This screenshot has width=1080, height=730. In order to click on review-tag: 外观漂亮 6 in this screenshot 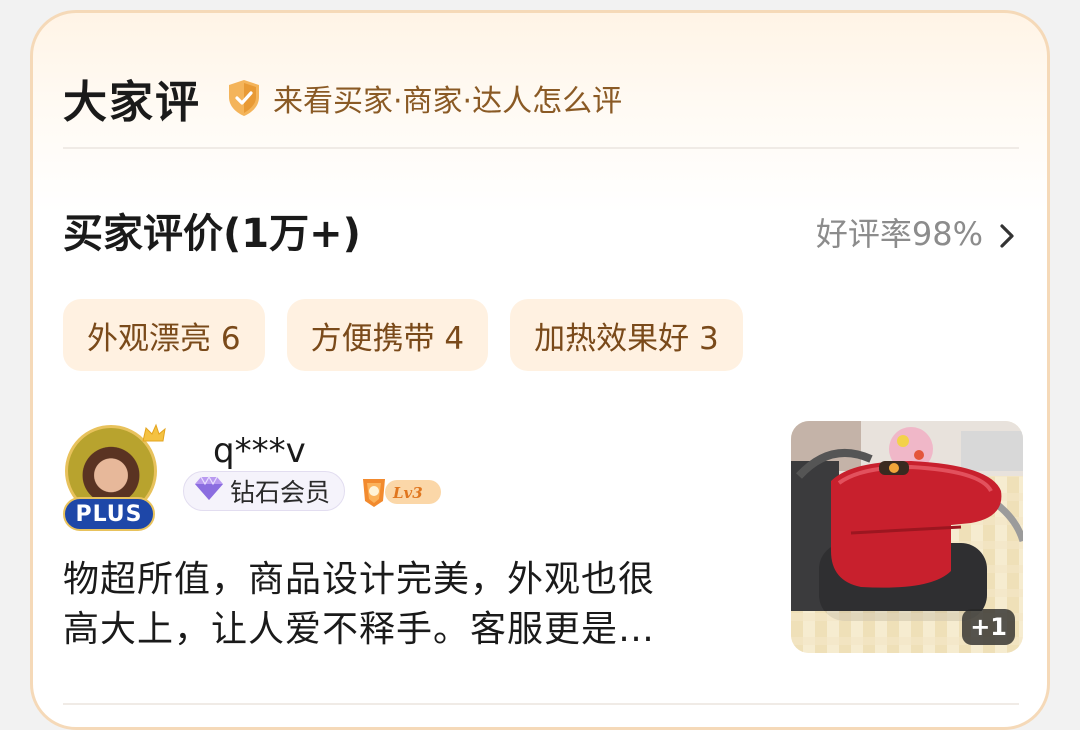, I will do `click(164, 335)`.